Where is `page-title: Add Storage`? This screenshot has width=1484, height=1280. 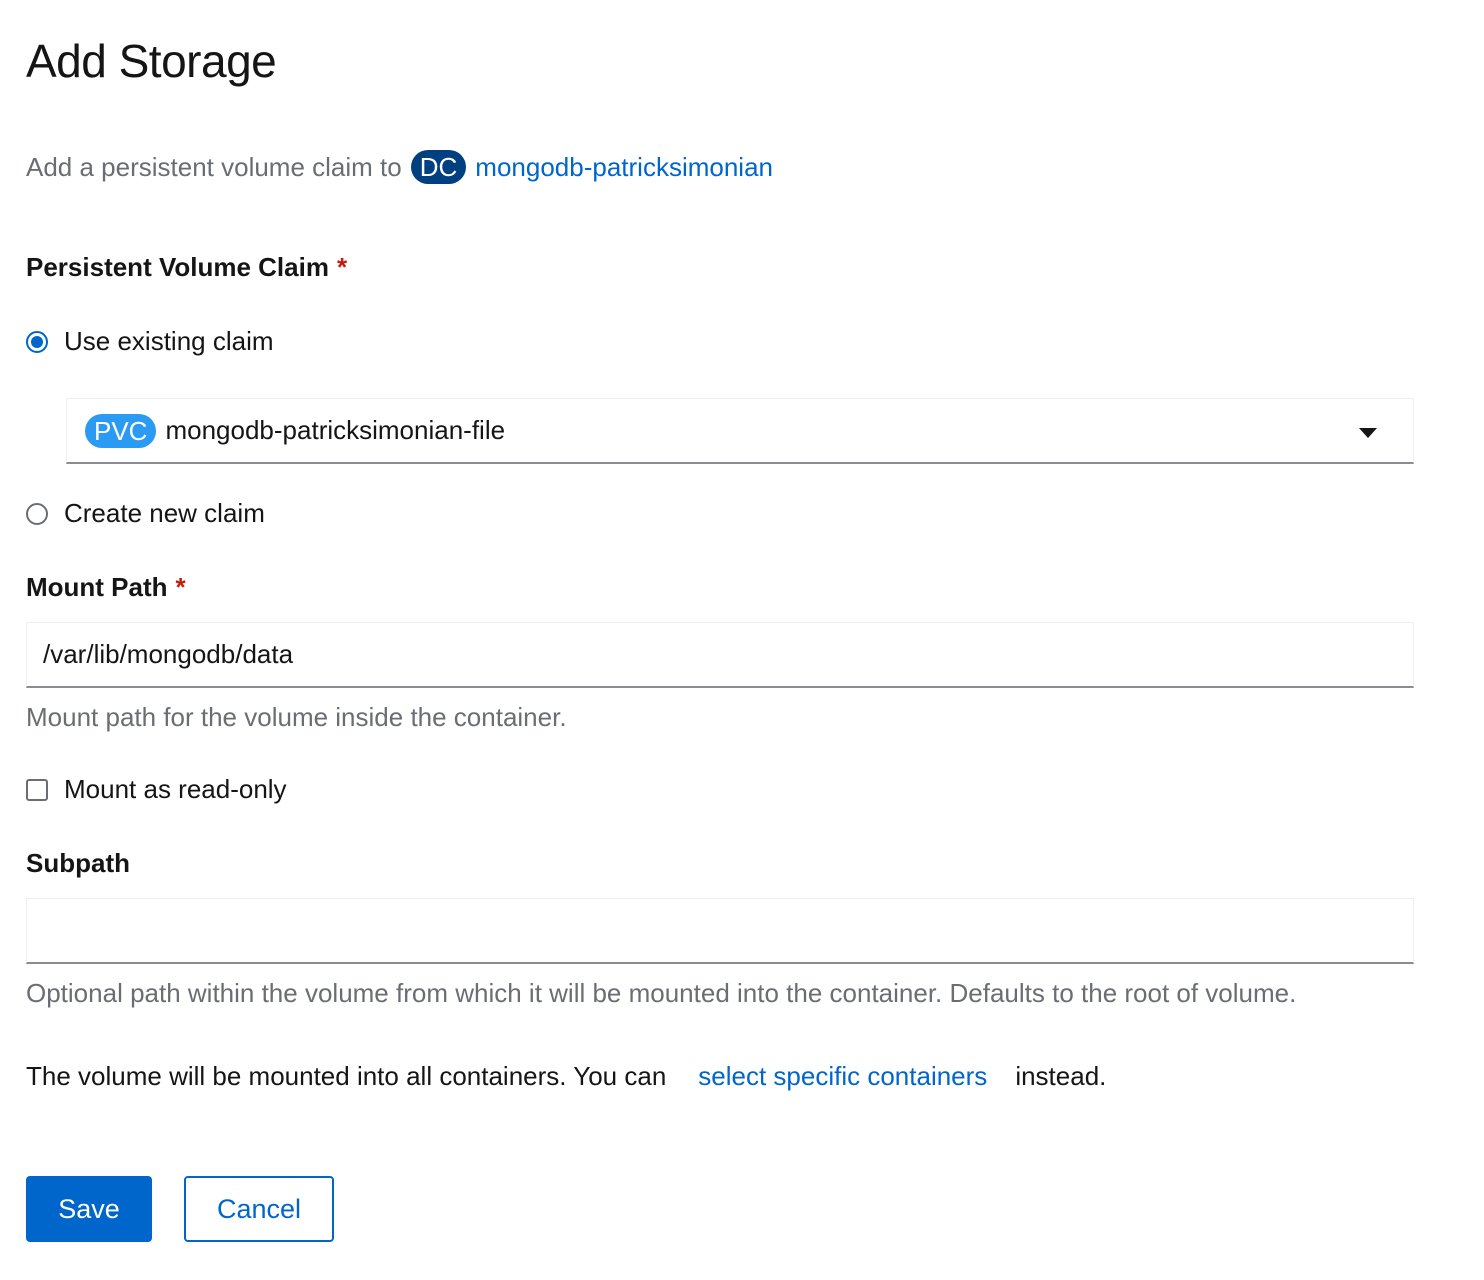 page-title: Add Storage is located at coordinates (151, 61).